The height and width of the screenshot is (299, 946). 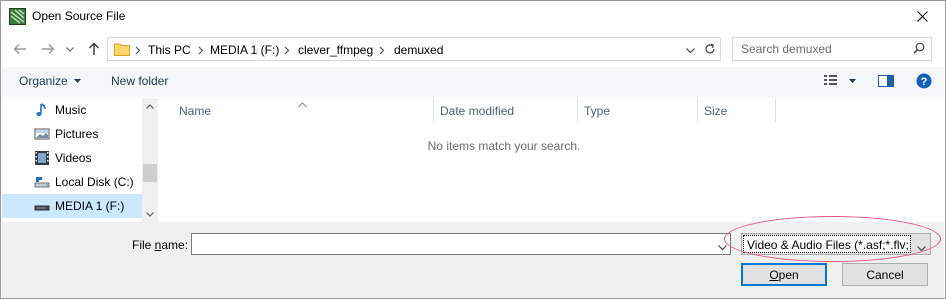 What do you see at coordinates (17, 16) in the screenshot?
I see `film-app-icon` at bounding box center [17, 16].